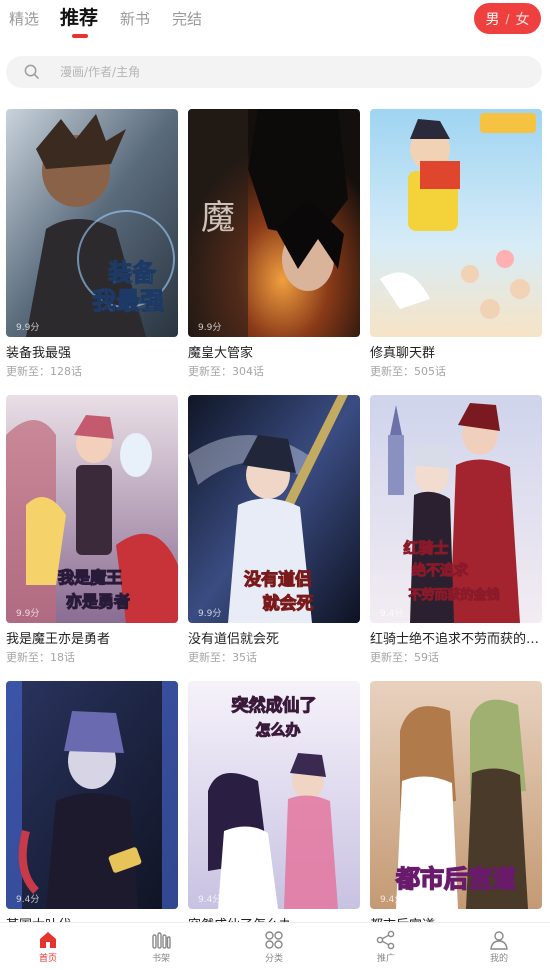 The height and width of the screenshot is (970, 550). I want to click on comic-card: 没有道侣 就会死 9.9分 没有道侣就会死 更新至：35话, so click(274, 532).